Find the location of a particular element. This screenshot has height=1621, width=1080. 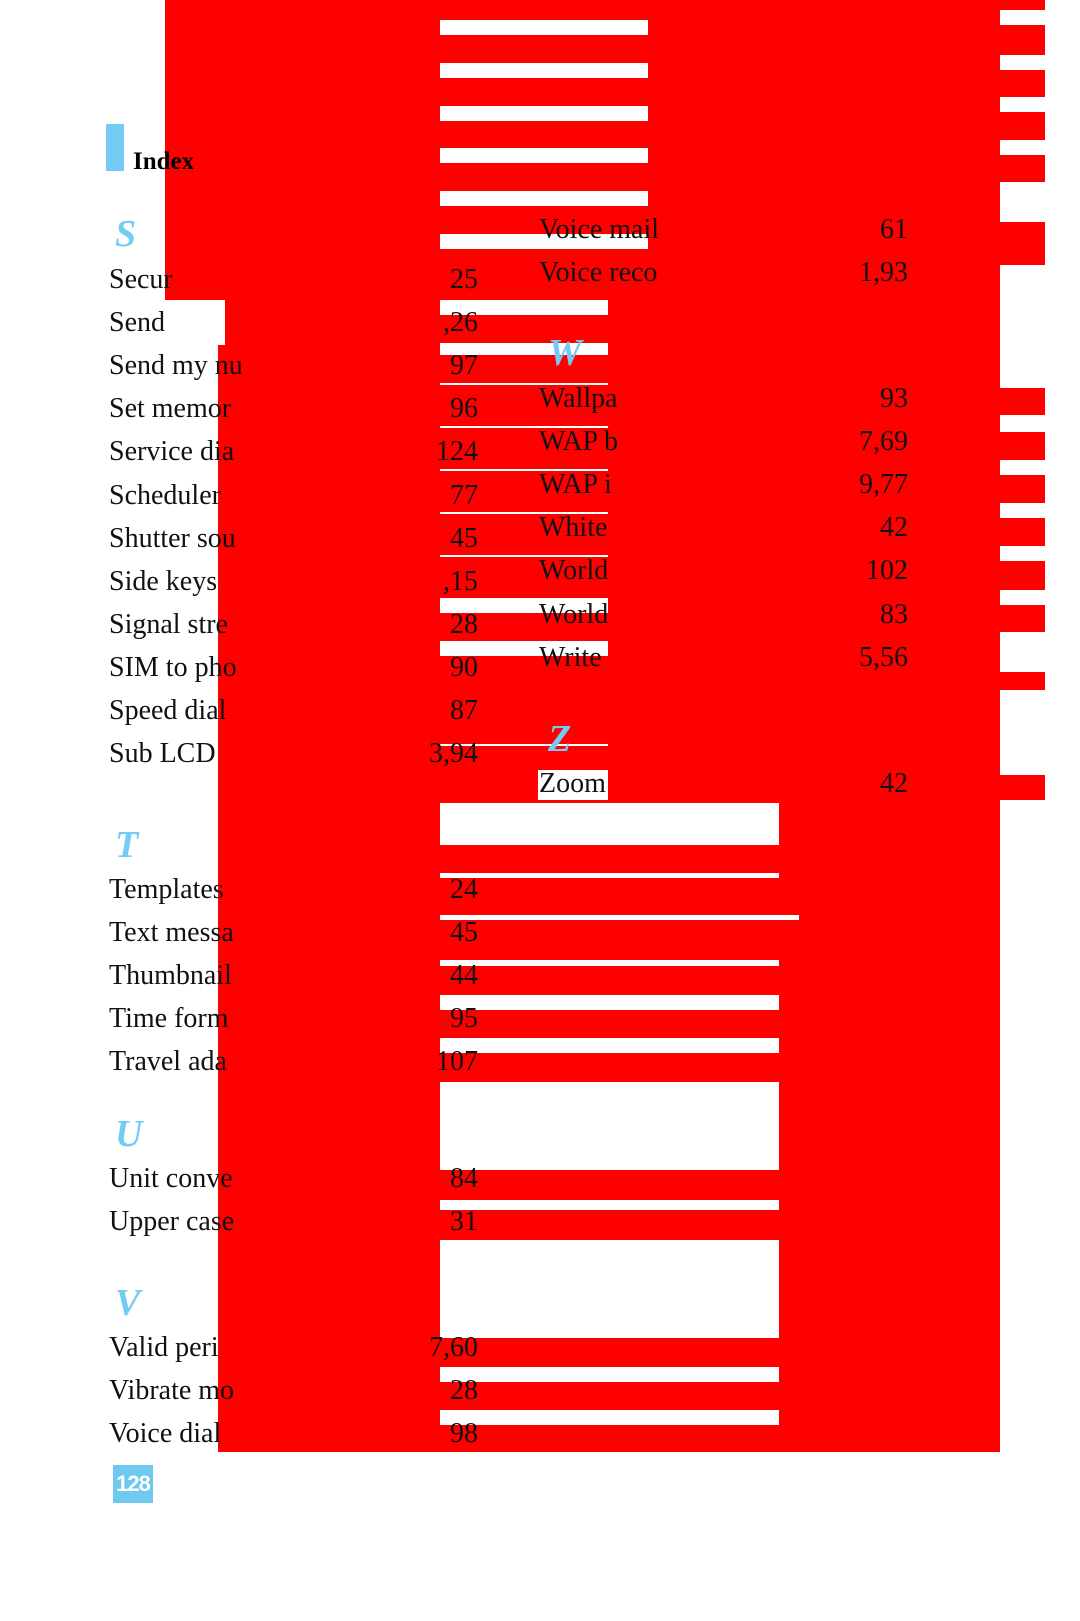

index-term: Sub LCD is located at coordinates (162, 754).